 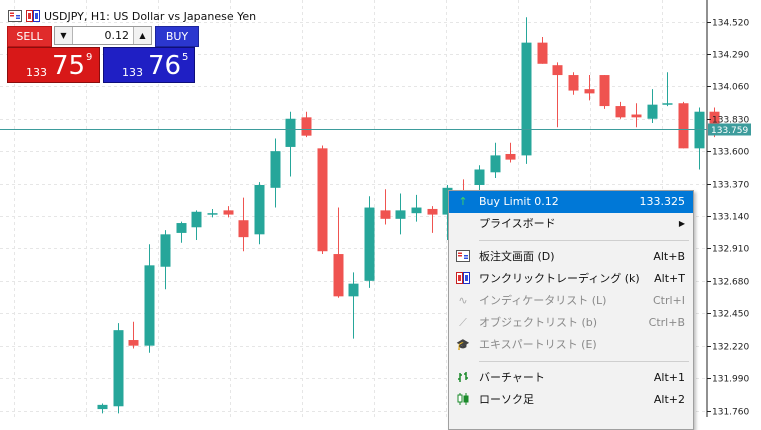 I want to click on menu-item-depth-of-market: 板注文画面 (D) Alt+B, so click(x=571, y=257).